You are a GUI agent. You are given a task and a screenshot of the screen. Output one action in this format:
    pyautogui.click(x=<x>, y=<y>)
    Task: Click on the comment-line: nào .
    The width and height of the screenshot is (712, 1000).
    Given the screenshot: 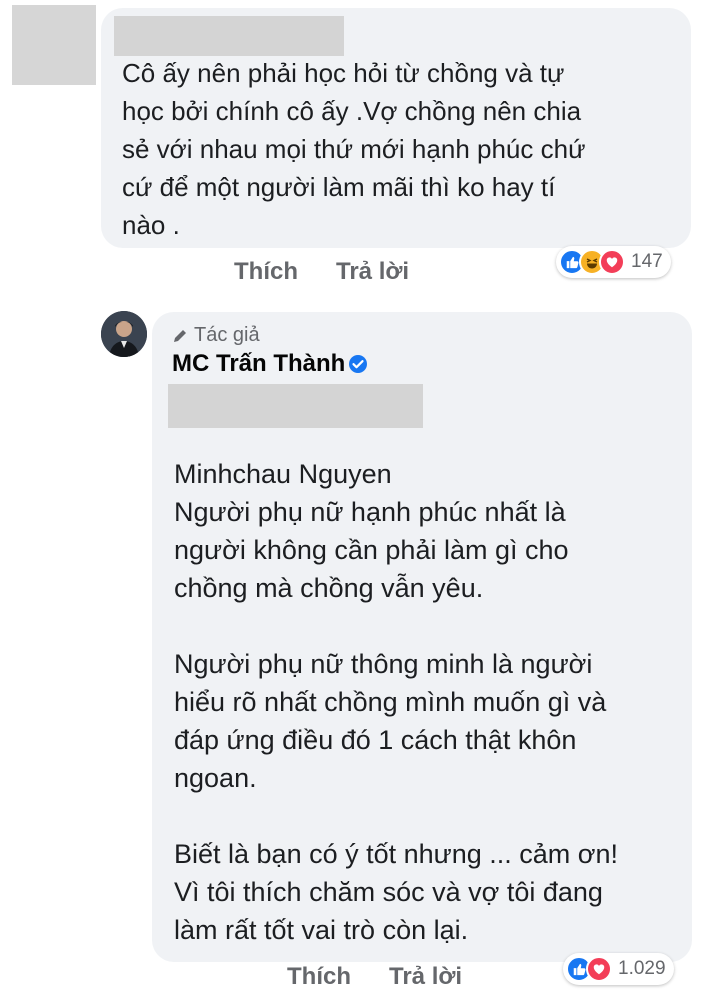 What is the action you would take?
    pyautogui.click(x=151, y=225)
    